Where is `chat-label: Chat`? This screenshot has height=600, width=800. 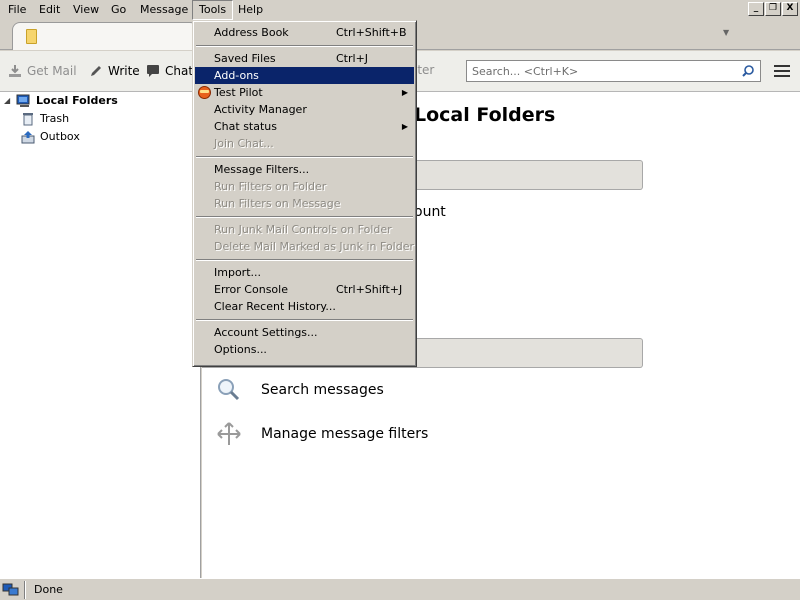 chat-label: Chat is located at coordinates (179, 71).